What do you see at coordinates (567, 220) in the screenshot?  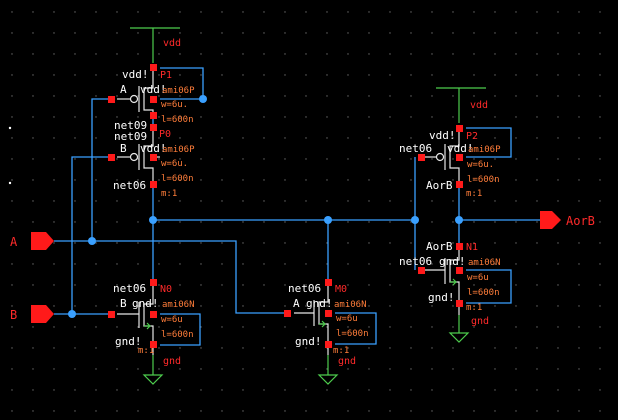 I see `output-port-aorb: AorB` at bounding box center [567, 220].